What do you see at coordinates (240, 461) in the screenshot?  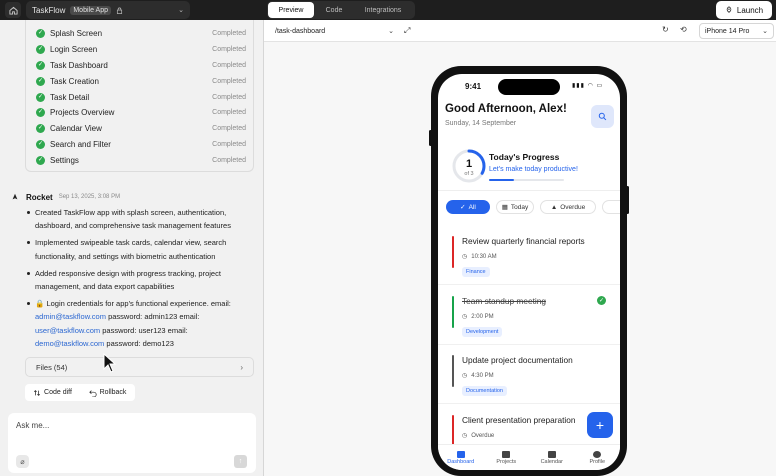 I see `send-button: ↑` at bounding box center [240, 461].